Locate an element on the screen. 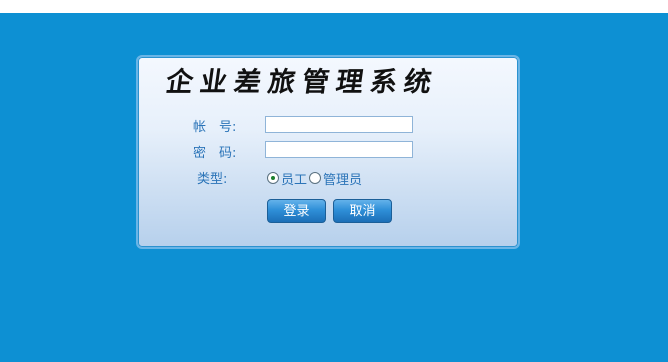  cancel-button: 取消 is located at coordinates (362, 211).